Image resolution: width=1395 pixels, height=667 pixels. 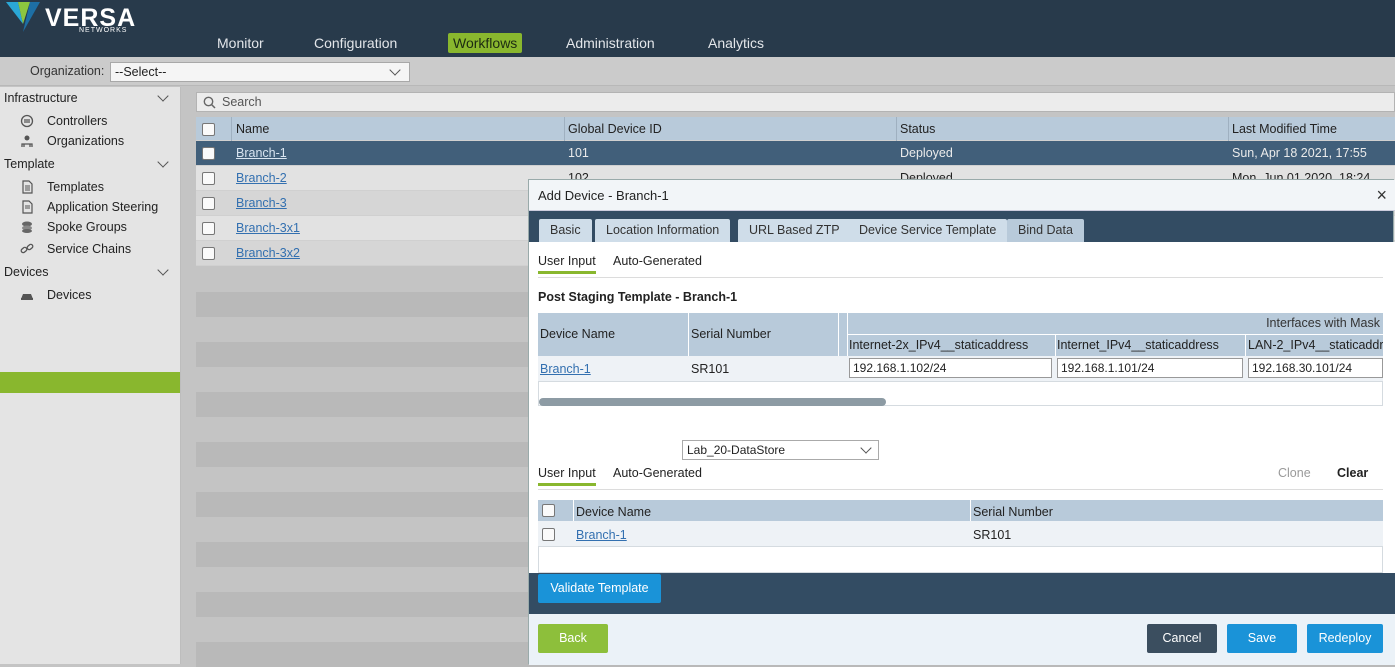 What do you see at coordinates (548, 510) in the screenshot?
I see `service-select-all-checkbox` at bounding box center [548, 510].